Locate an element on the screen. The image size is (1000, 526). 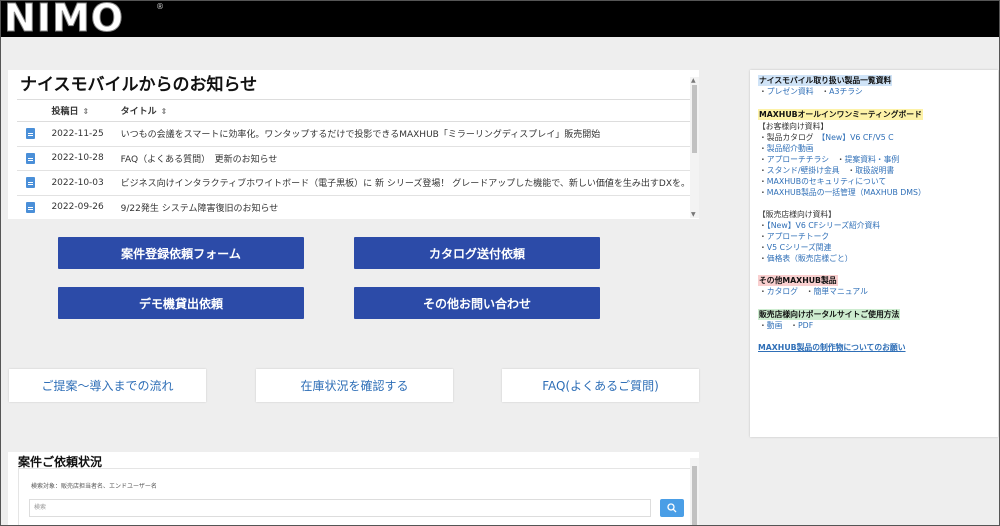
date-header-label: 投稿日 is located at coordinates (65, 112).